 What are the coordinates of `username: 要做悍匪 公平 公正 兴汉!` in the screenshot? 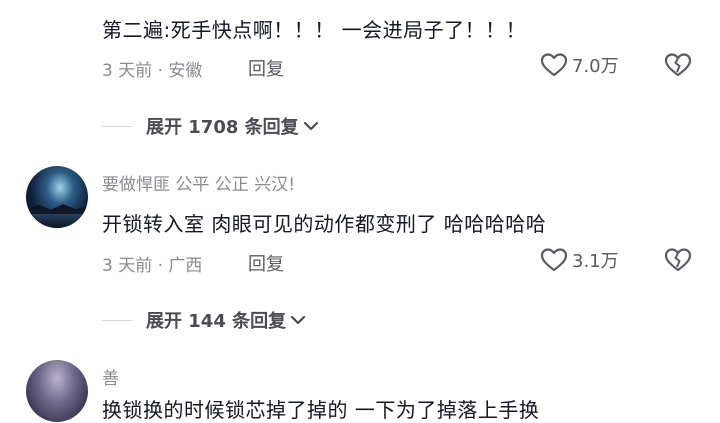 It's located at (198, 182).